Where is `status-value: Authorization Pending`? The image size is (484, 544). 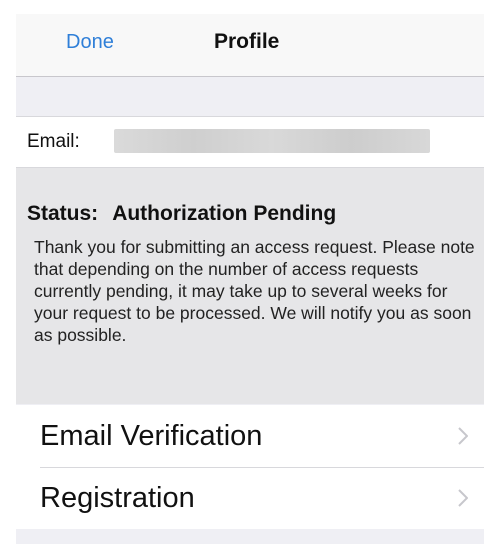
status-value: Authorization Pending is located at coordinates (224, 213).